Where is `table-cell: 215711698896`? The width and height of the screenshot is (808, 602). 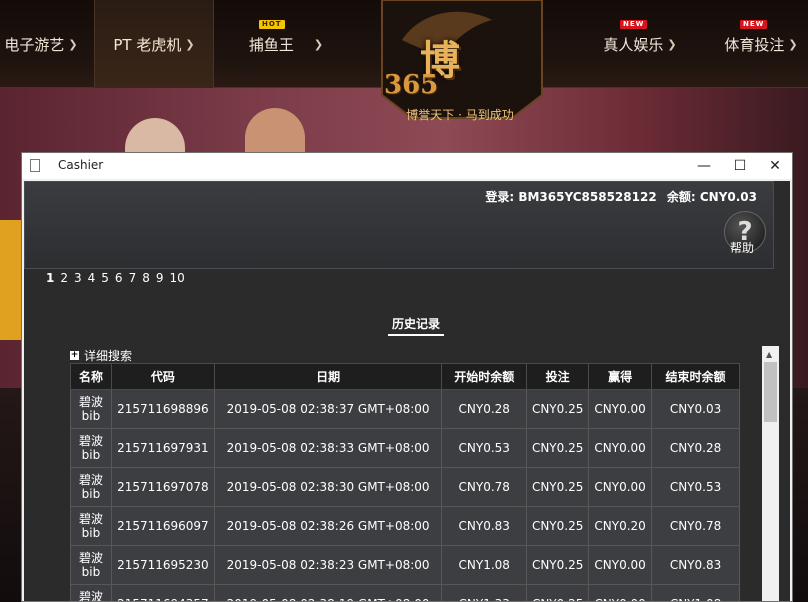
table-cell: 215711698896 is located at coordinates (162, 409).